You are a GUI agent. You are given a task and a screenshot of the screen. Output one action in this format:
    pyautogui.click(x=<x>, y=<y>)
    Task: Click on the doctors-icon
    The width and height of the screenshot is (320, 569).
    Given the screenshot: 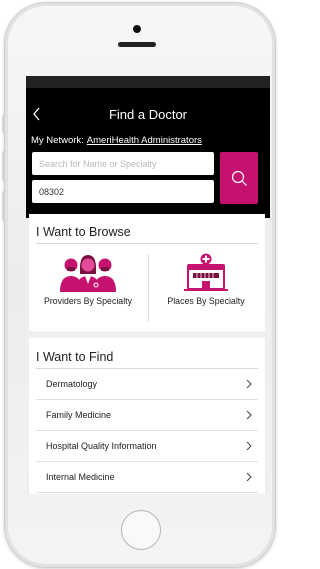 What is the action you would take?
    pyautogui.click(x=88, y=273)
    